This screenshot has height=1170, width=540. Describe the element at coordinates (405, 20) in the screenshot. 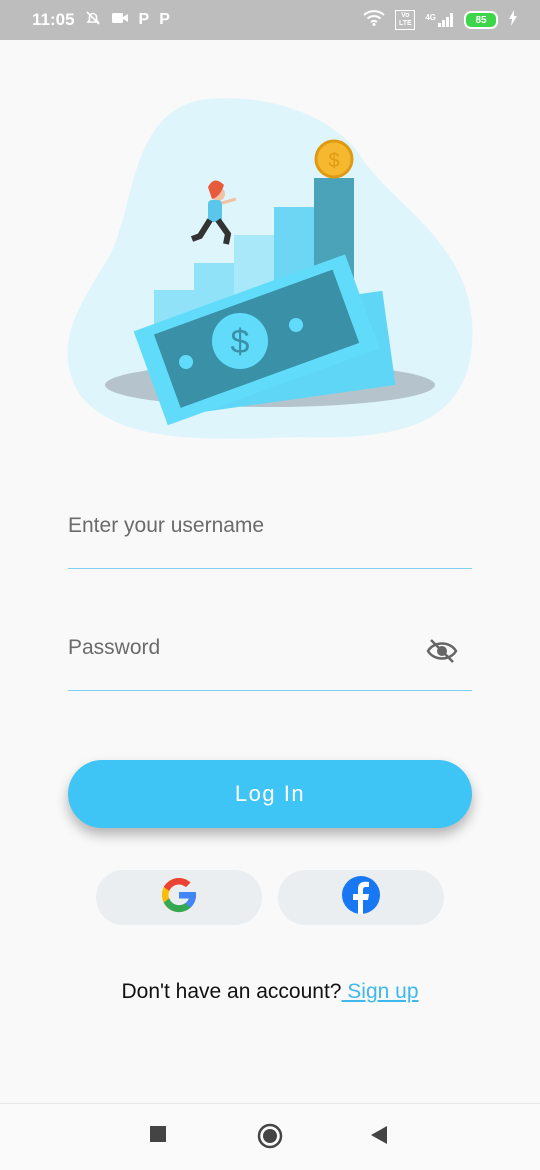

I see `volte-icon: Vo LTE` at that location.